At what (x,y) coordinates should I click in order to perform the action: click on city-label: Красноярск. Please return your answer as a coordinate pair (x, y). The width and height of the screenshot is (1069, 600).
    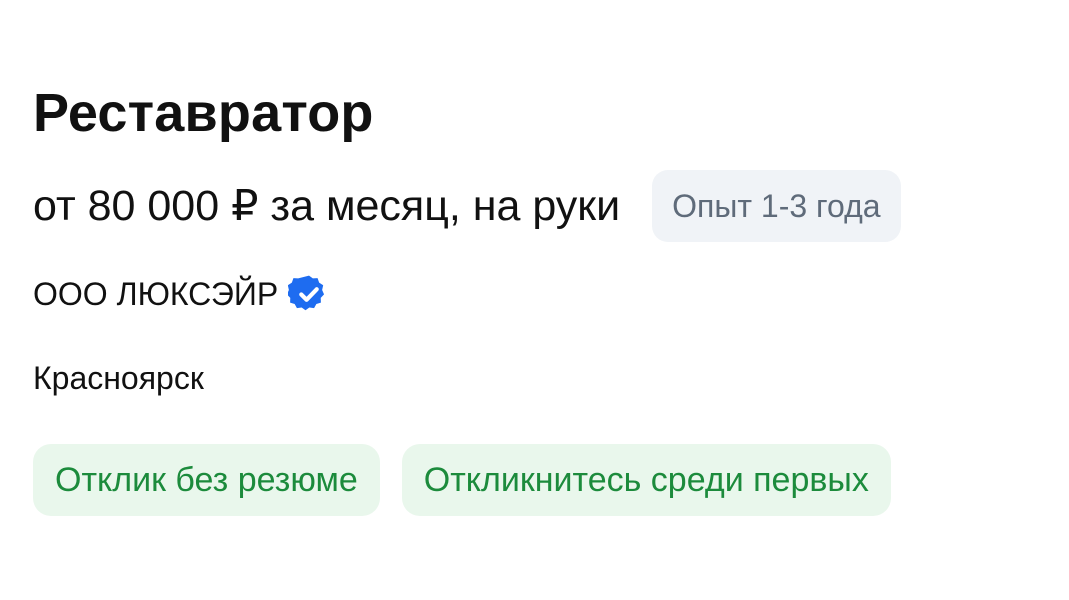
    Looking at the image, I should click on (118, 378).